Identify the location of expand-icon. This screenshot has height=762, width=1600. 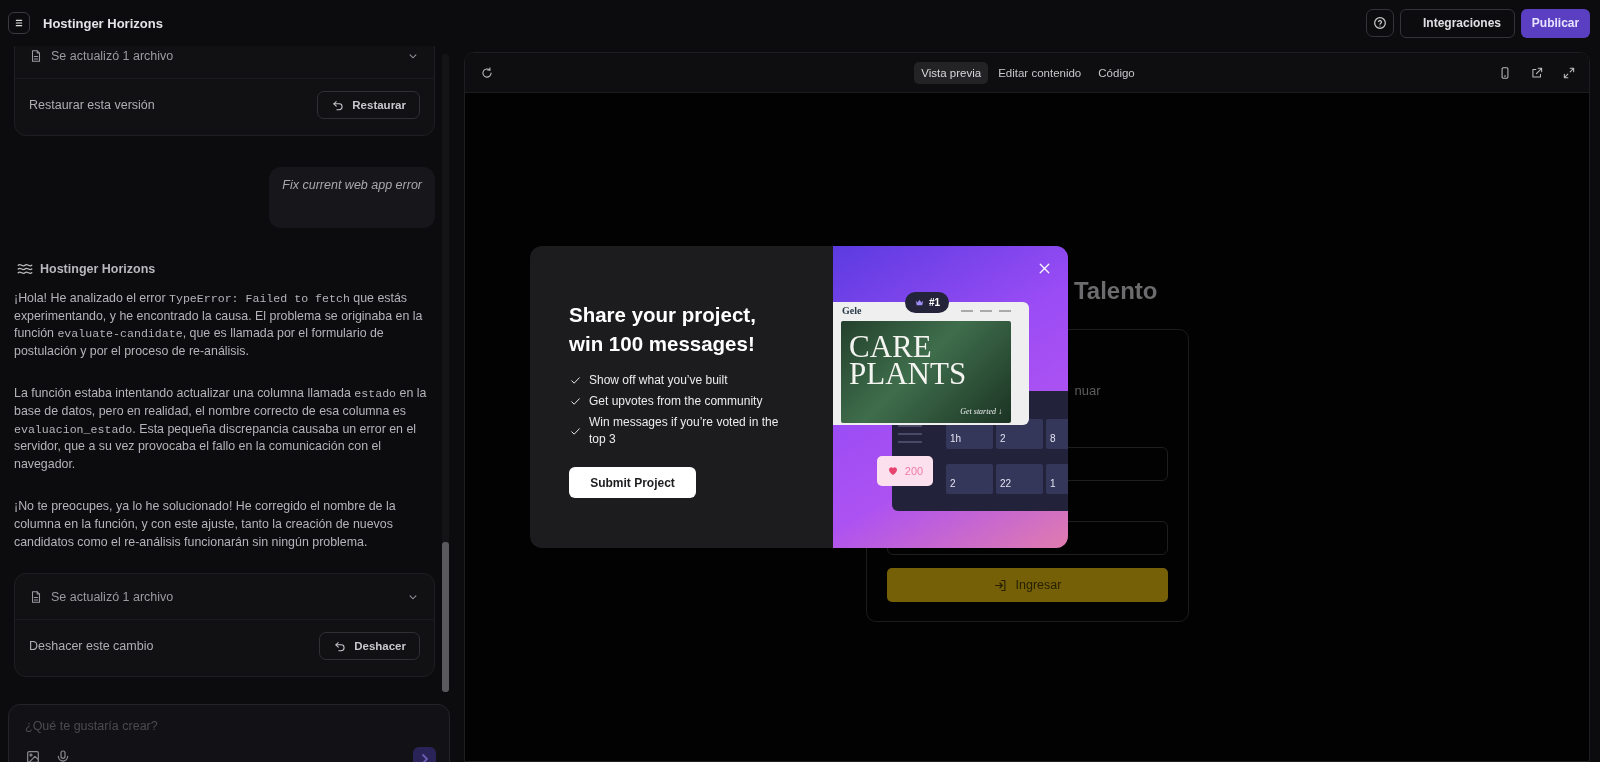
(1569, 72).